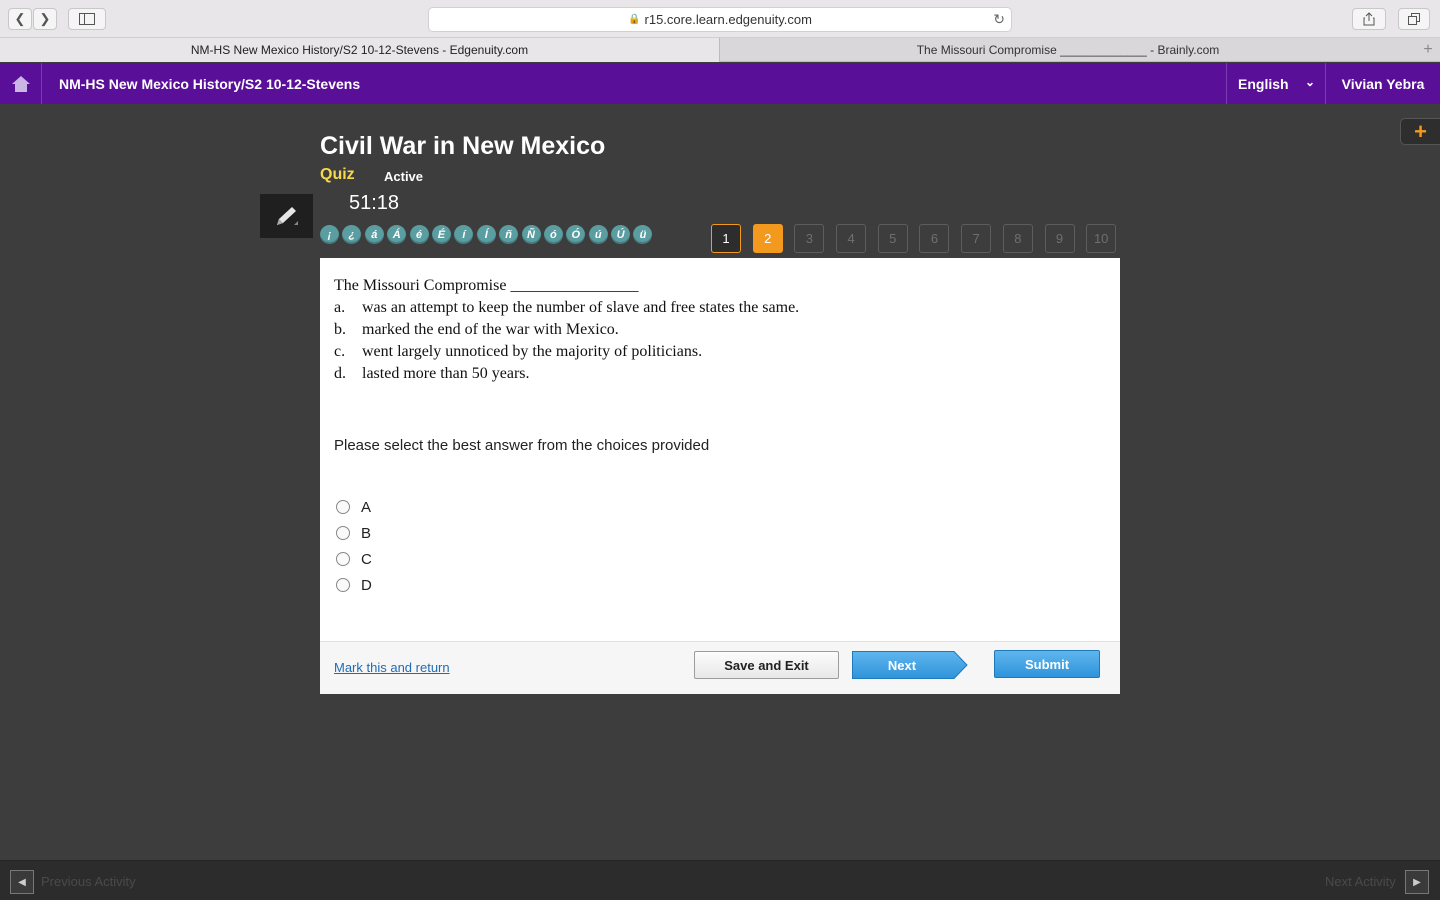 The height and width of the screenshot is (900, 1440). Describe the element at coordinates (1101, 238) in the screenshot. I see `question-button-10: 10` at that location.